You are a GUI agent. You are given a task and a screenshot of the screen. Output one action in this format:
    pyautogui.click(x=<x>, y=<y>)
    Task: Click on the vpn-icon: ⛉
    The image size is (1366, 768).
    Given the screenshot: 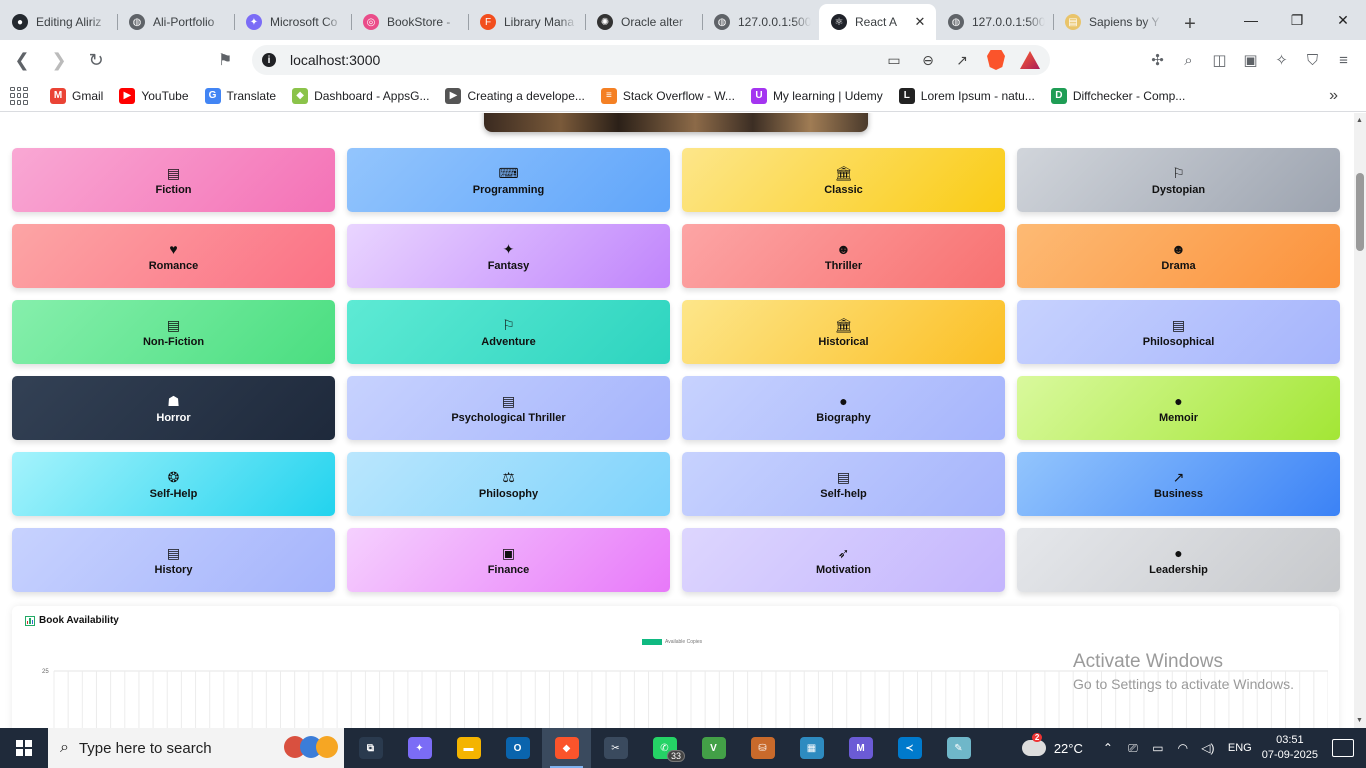 What is the action you would take?
    pyautogui.click(x=1312, y=60)
    